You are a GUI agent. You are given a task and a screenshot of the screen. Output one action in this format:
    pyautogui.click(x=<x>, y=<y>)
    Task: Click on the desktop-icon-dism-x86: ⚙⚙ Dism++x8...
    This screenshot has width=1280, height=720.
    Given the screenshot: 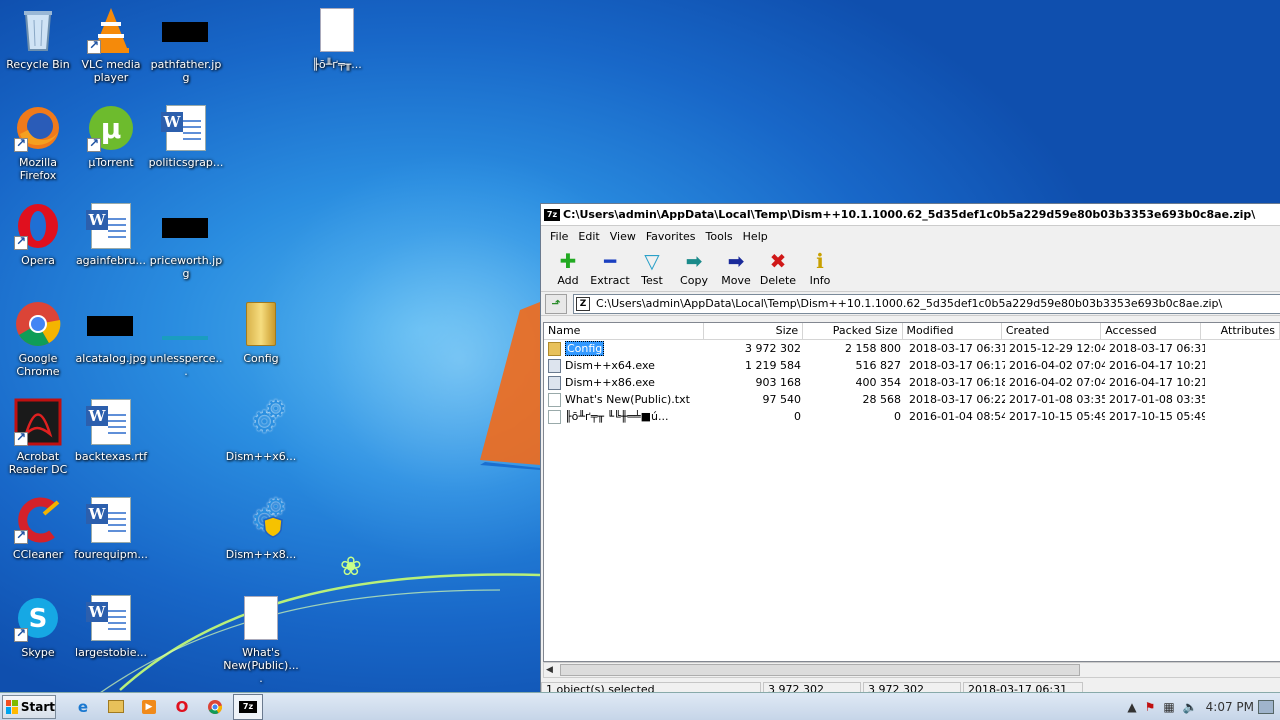 What is the action you would take?
    pyautogui.click(x=261, y=540)
    